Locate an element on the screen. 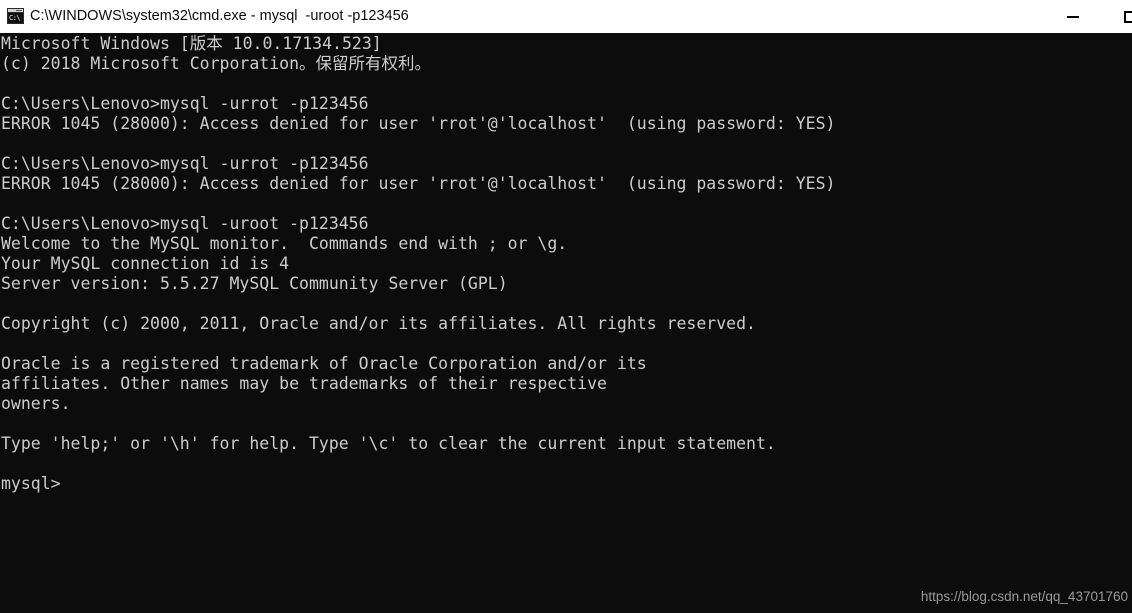 The image size is (1132, 613). minimize-icon is located at coordinates (1073, 17).